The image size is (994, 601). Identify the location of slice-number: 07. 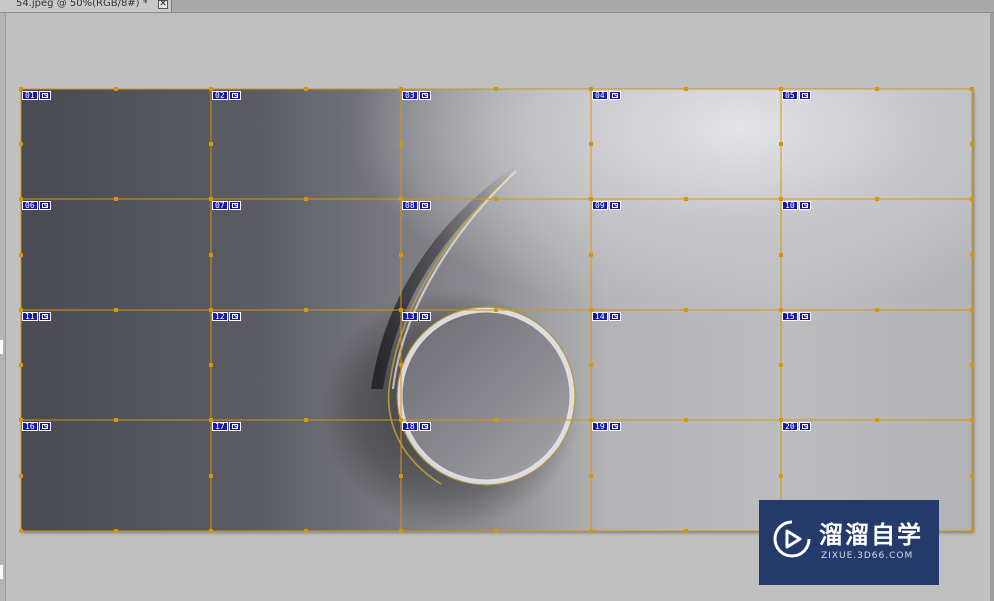
(220, 205).